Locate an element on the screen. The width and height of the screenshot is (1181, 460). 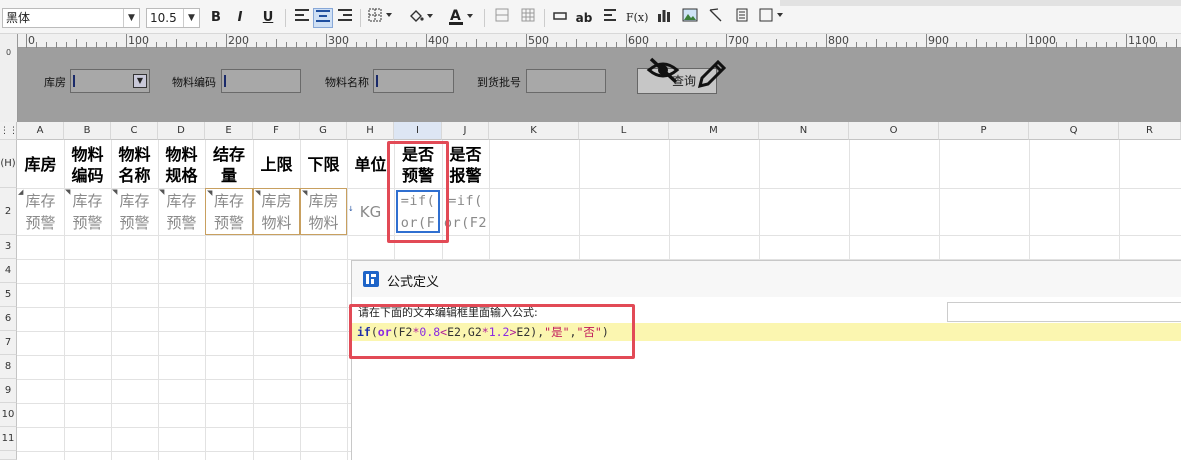
column-header: A is located at coordinates (40, 131).